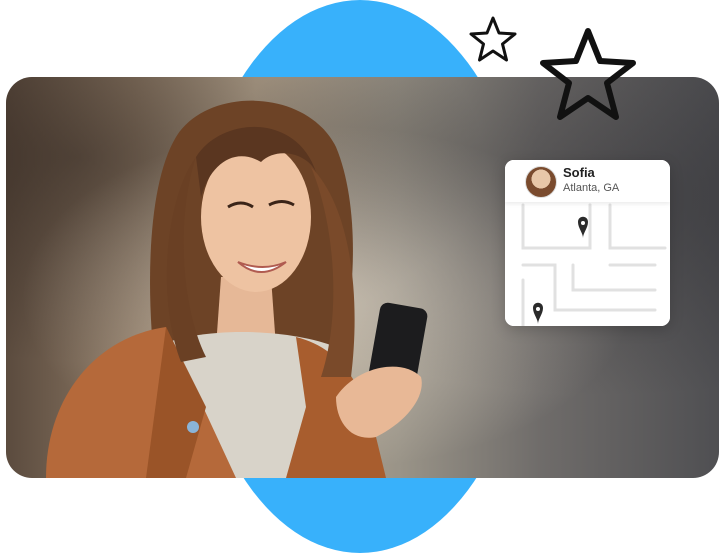  I want to click on card-header: Sofia Atlanta, GA, so click(587, 181).